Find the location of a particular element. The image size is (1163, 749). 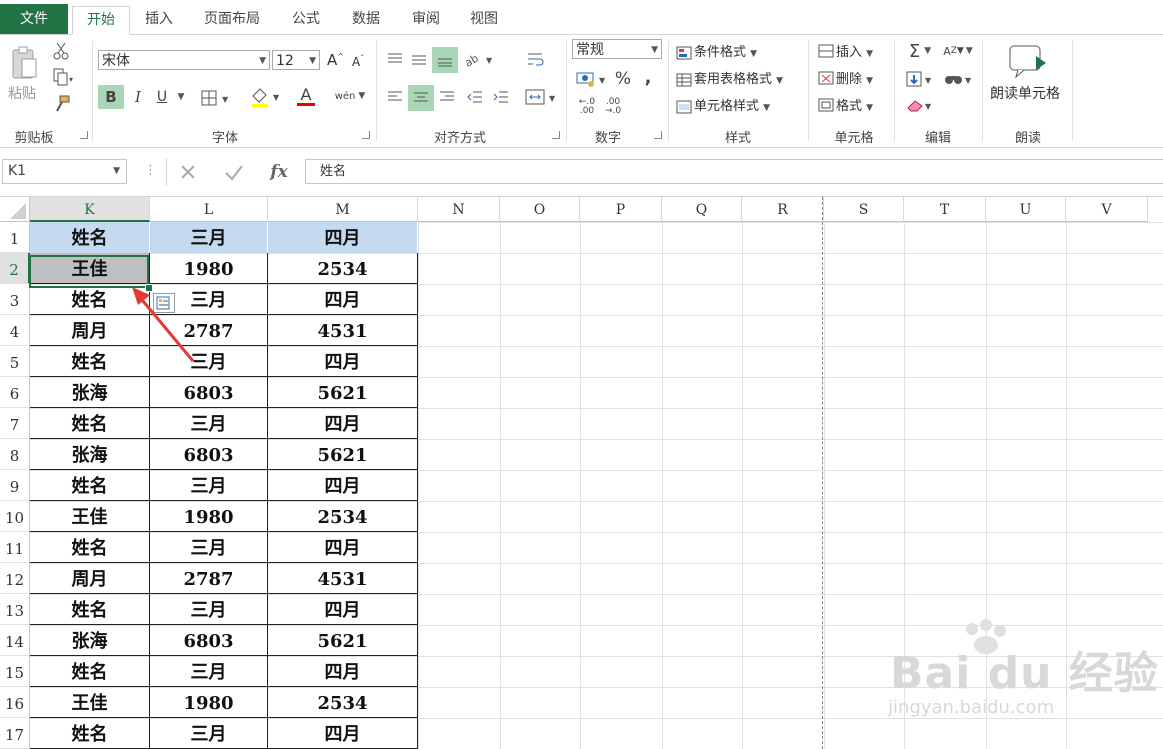

increase-decimal-button: ←.0.00 is located at coordinates (587, 107).